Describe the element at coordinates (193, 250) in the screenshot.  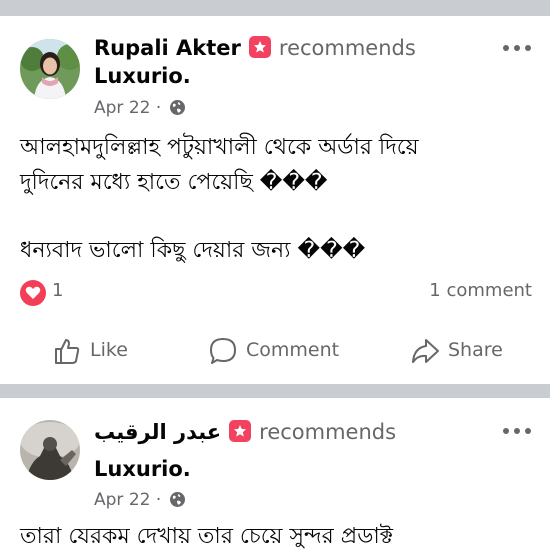
I see `post-text-line: ধন্যবাদ ভালো কিছু দেয়ার জন্য ���` at that location.